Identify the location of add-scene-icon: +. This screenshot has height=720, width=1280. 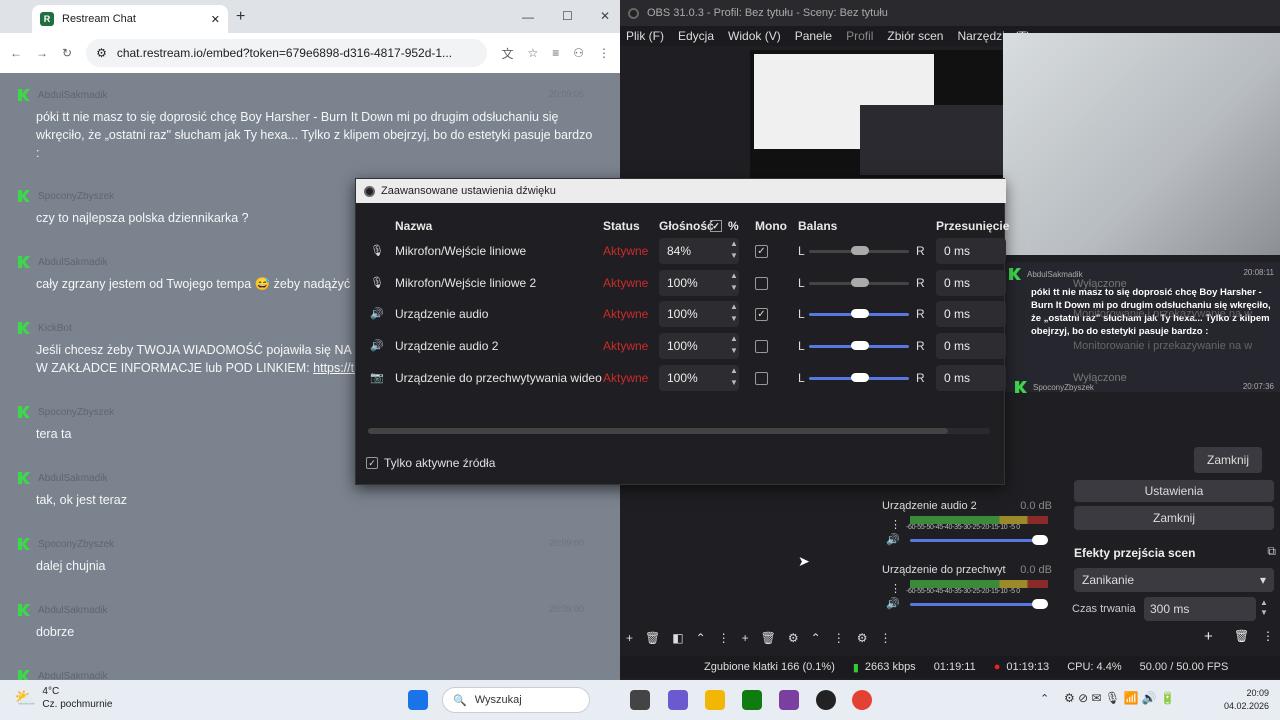
(629, 638).